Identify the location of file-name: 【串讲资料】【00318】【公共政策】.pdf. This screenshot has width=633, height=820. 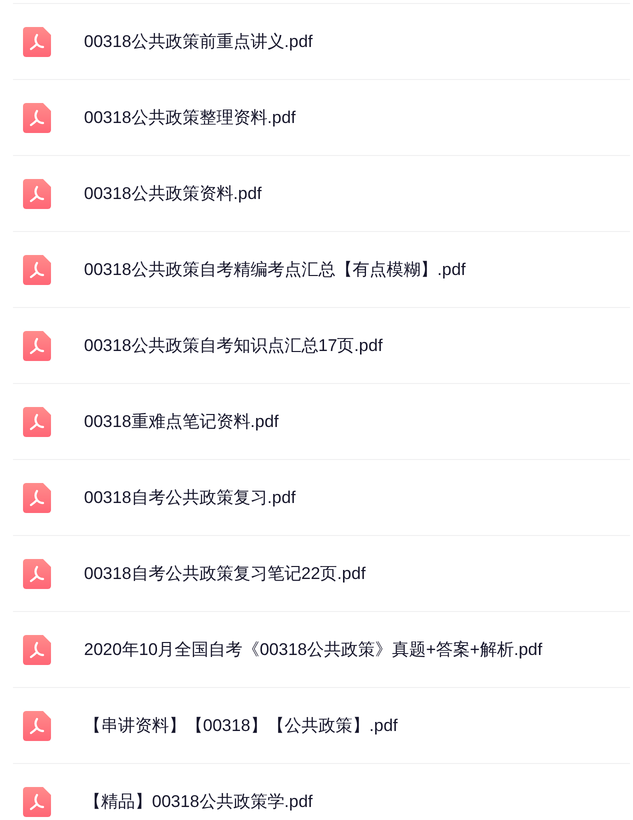
(241, 725).